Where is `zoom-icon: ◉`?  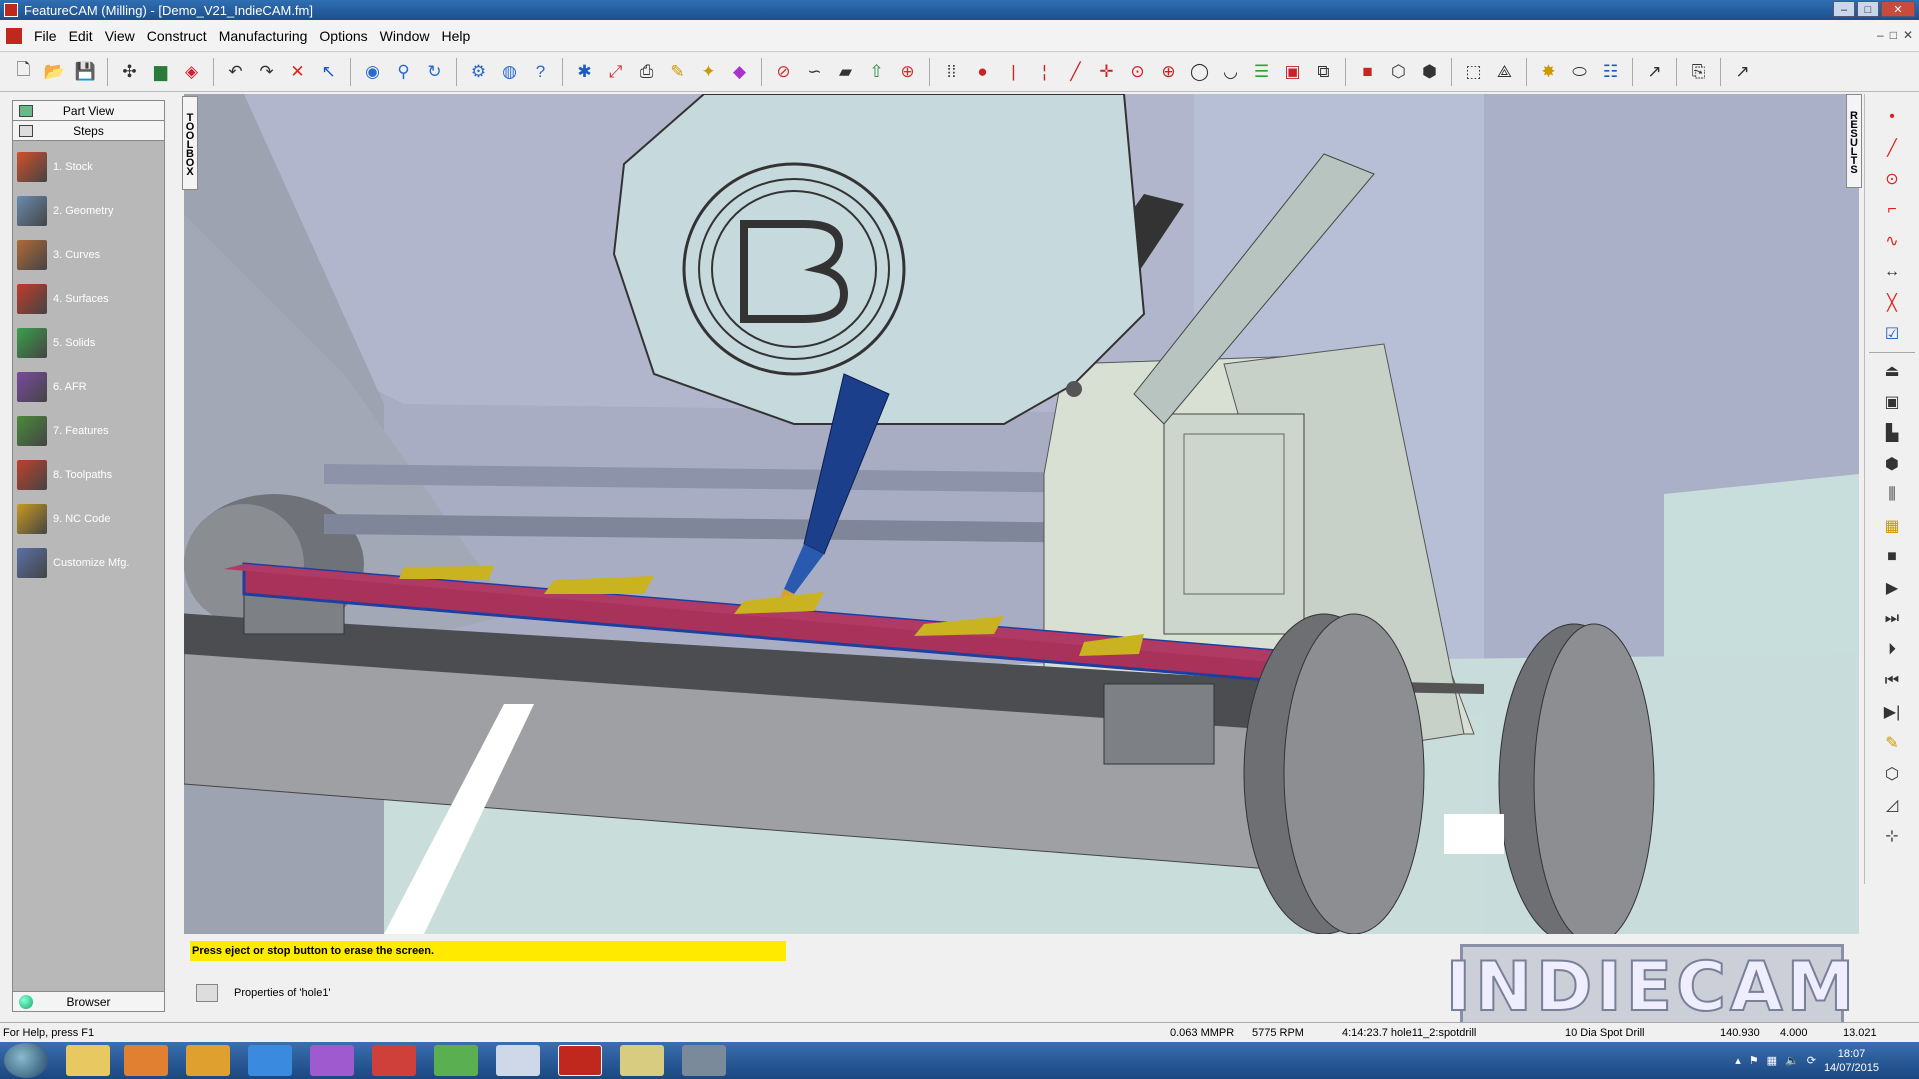
zoom-icon: ◉ is located at coordinates (372, 71).